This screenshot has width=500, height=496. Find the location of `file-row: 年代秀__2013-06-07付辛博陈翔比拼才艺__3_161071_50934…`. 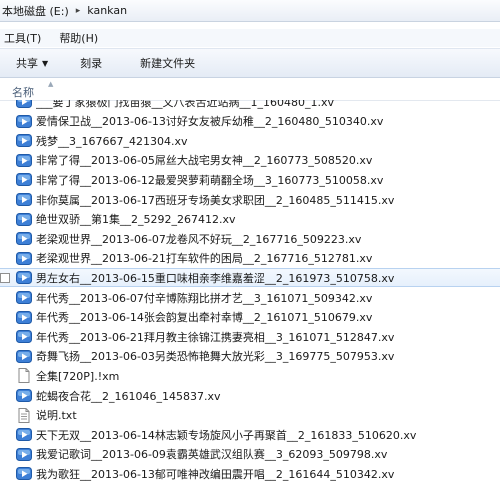

file-row: 年代秀__2013-06-07付辛博陈翔比拼才艺__3_161071_50934… is located at coordinates (250, 297).